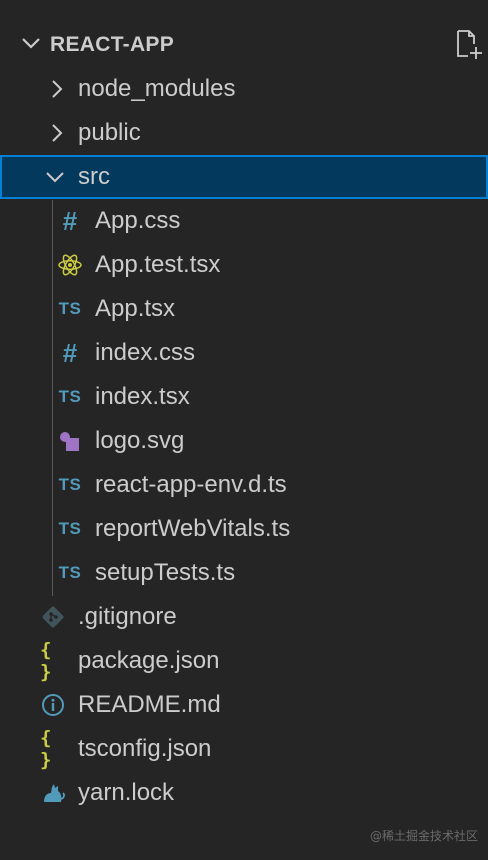  Describe the element at coordinates (191, 484) in the screenshot. I see `tree-item-label: react-app-env.d.ts` at that location.